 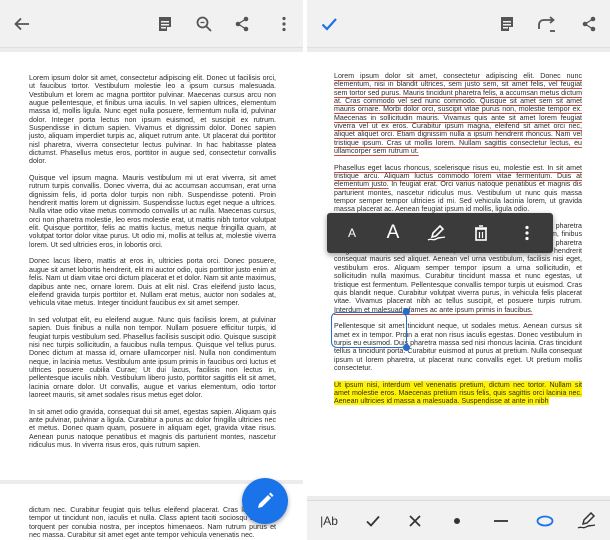 I want to click on pen-style-button, so click(x=437, y=233).